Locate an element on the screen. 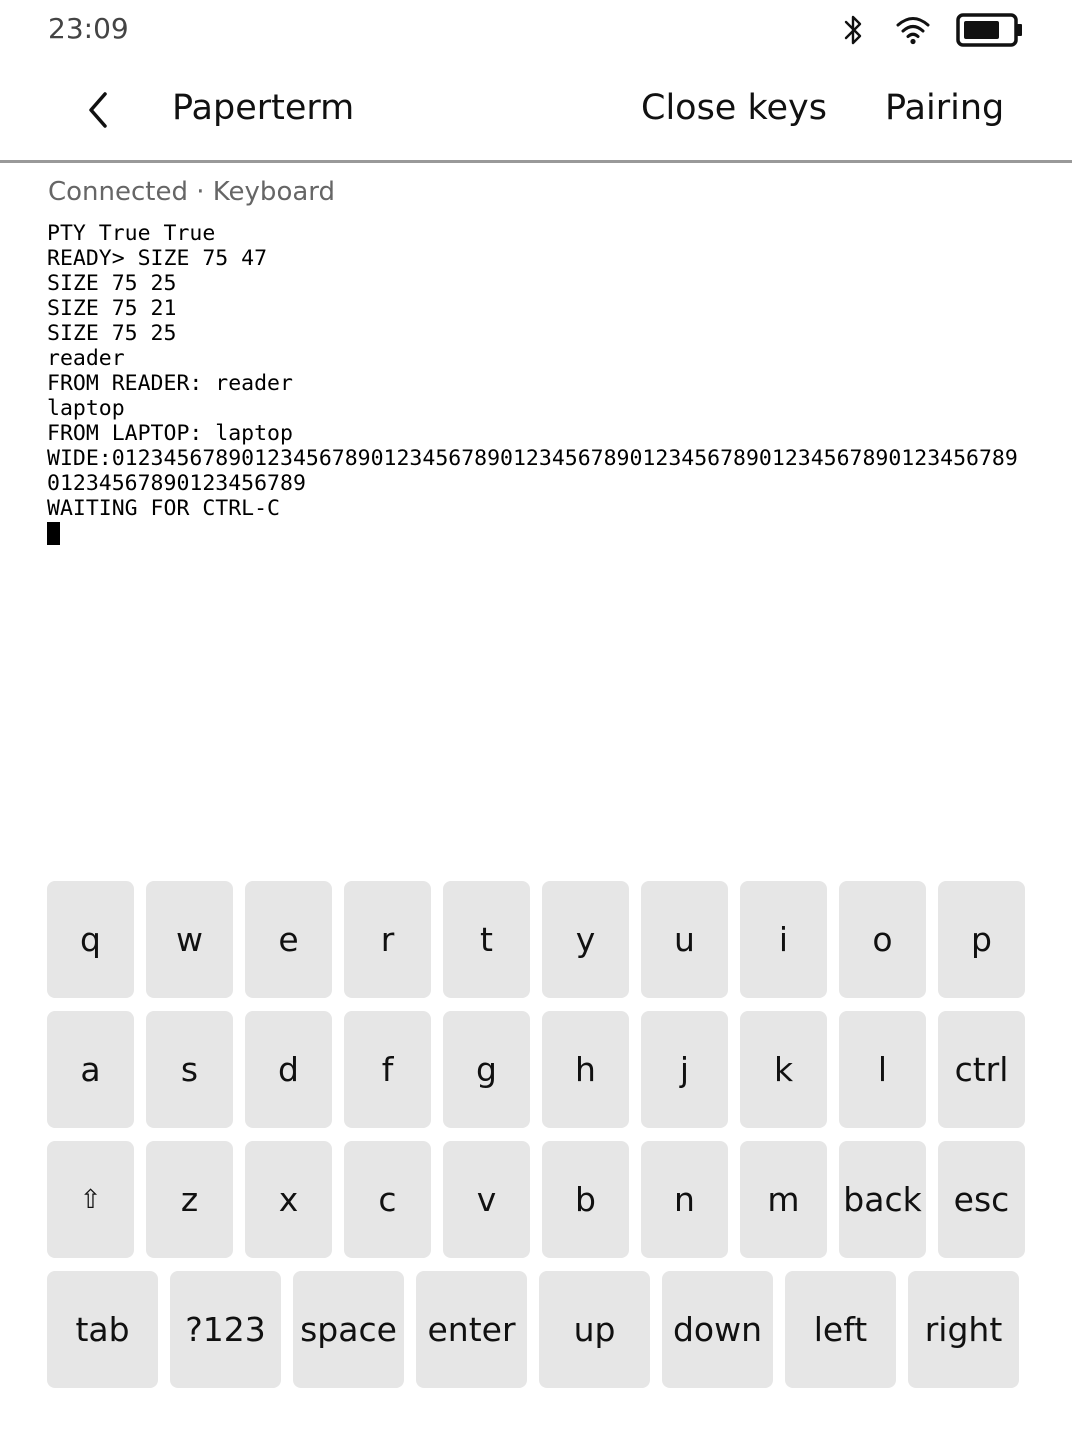 The width and height of the screenshot is (1072, 1448). key-n: n is located at coordinates (684, 1199).